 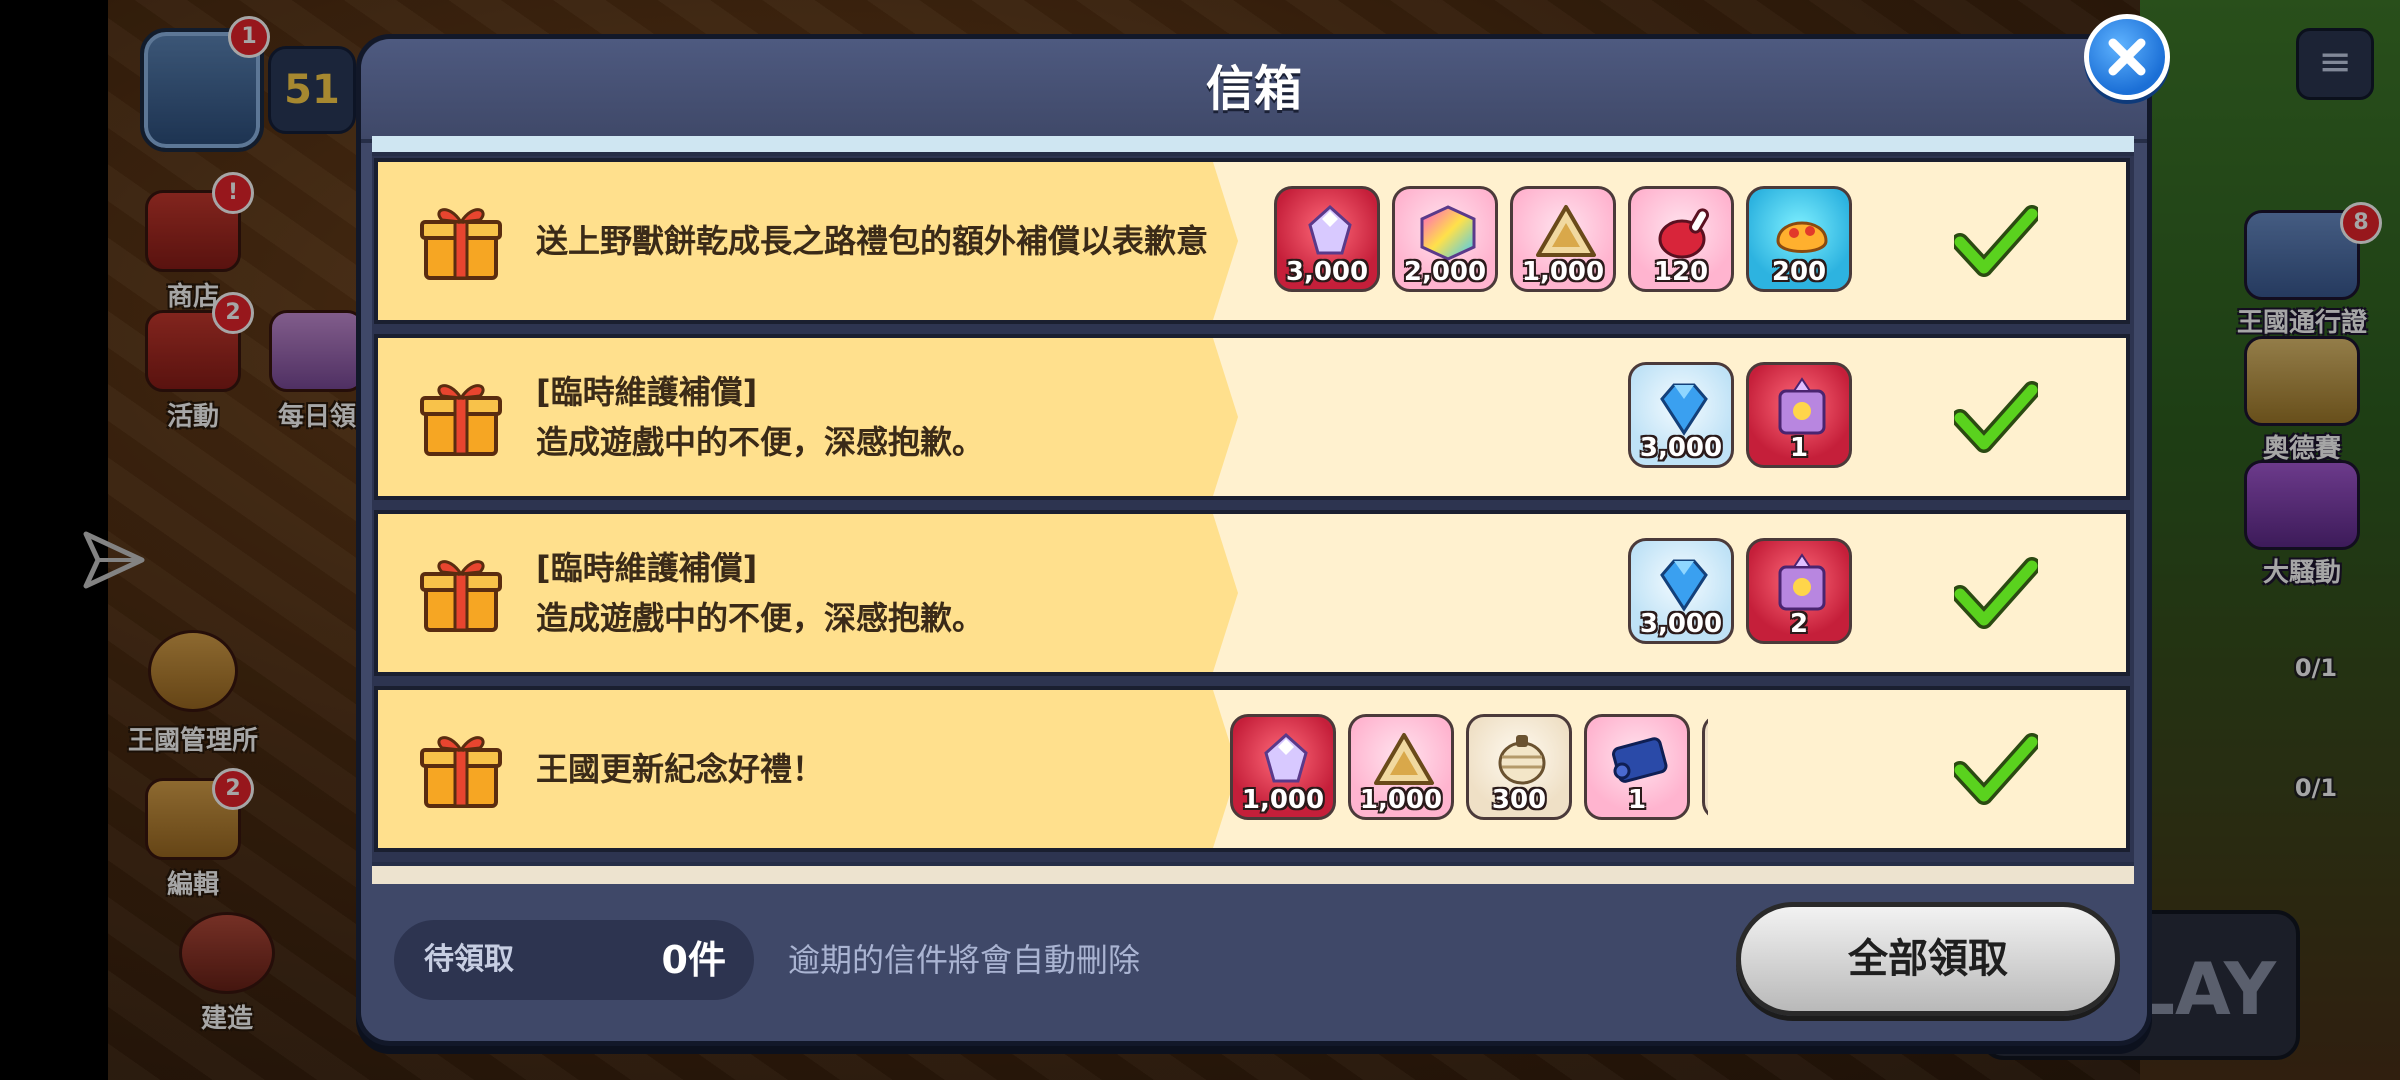 I want to click on reward-item: 2, so click(x=1799, y=591).